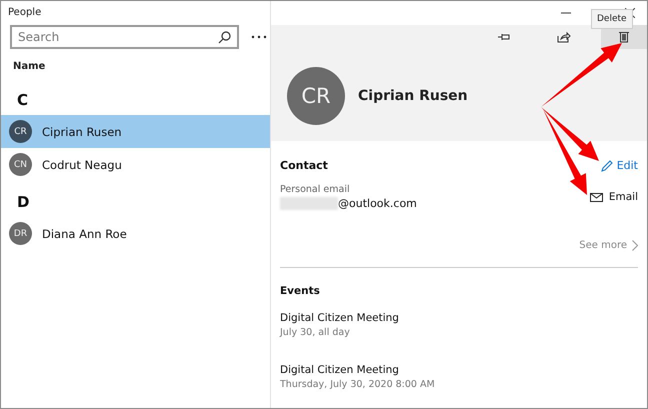  I want to click on more-icon, so click(259, 37).